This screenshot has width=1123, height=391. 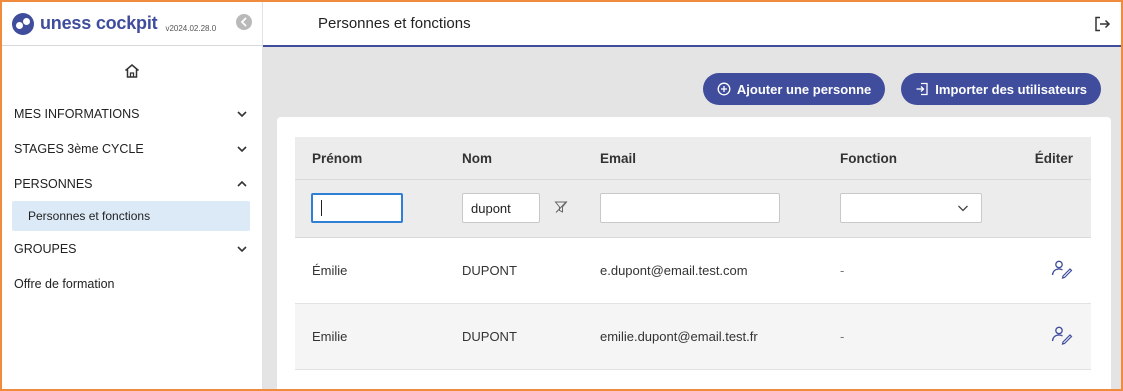 I want to click on sidebar-item-mes-informations: MES INFORMATIONS, so click(x=132, y=113).